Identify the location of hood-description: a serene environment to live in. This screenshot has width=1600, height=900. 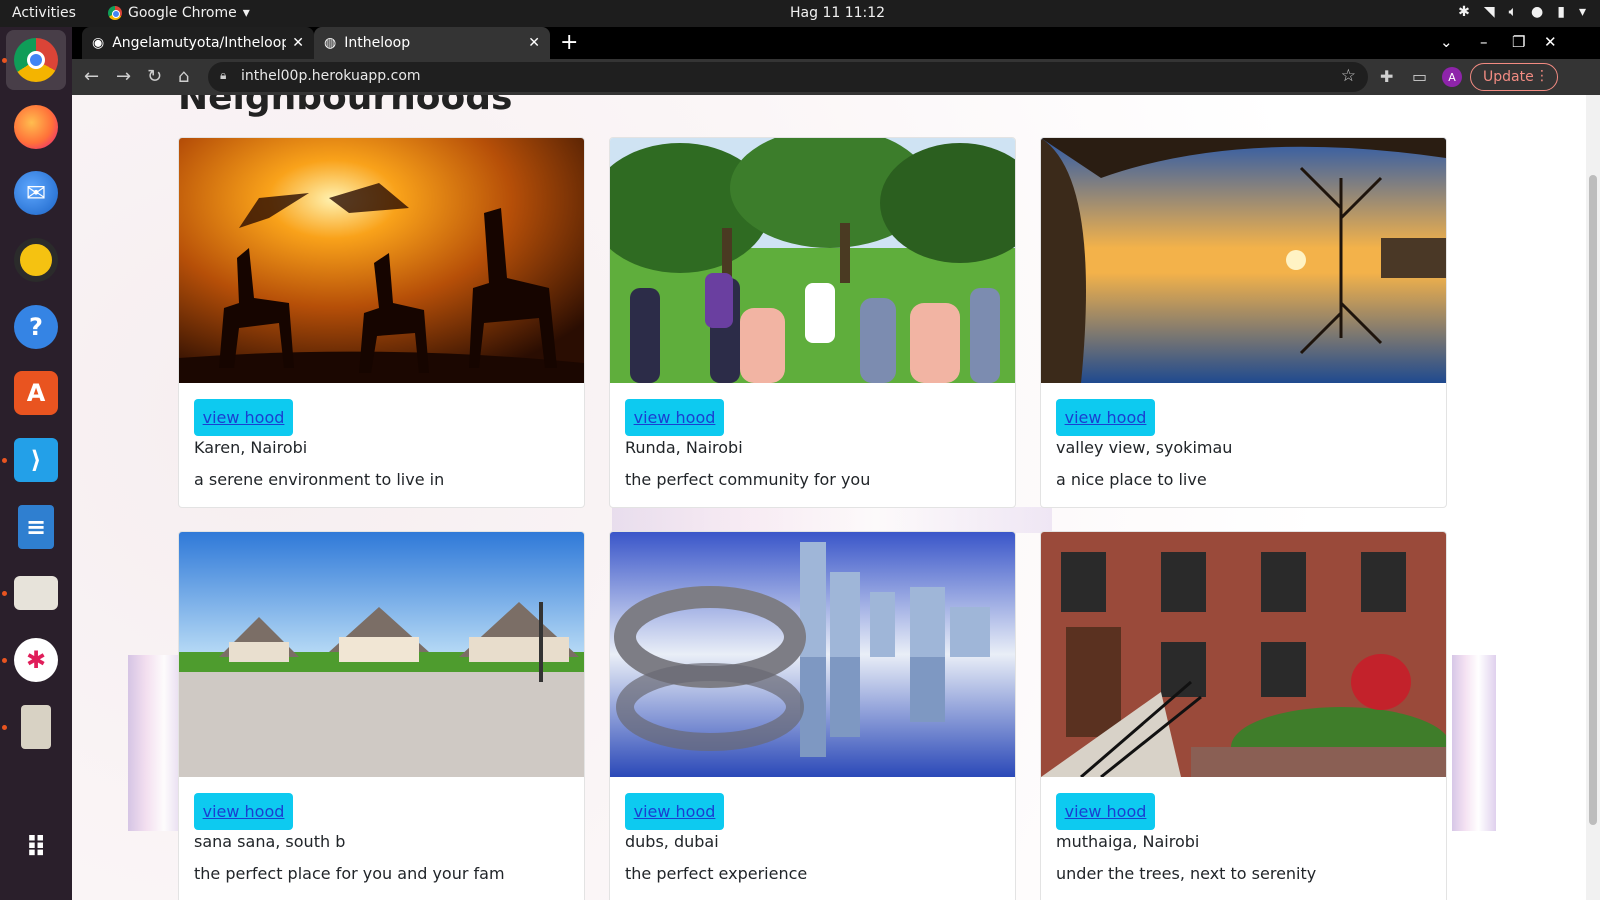
(319, 479).